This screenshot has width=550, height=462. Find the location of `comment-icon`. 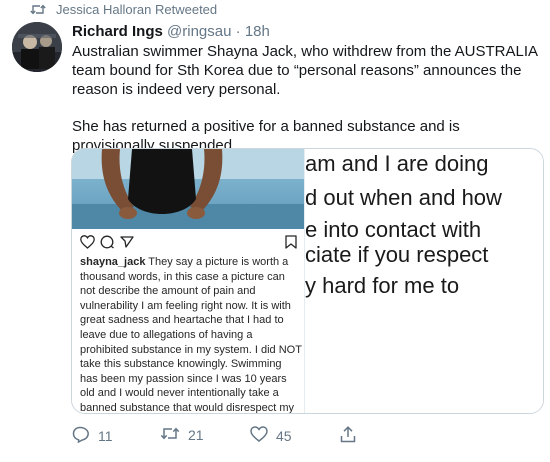

comment-icon is located at coordinates (107, 244).